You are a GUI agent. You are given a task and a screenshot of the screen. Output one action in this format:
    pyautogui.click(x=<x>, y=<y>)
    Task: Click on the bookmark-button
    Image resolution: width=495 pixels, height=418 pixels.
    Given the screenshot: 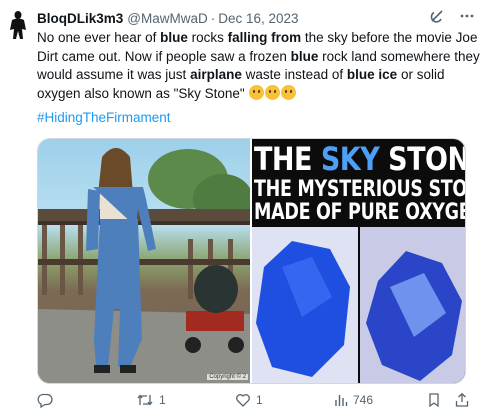 What is the action you would take?
    pyautogui.click(x=434, y=400)
    